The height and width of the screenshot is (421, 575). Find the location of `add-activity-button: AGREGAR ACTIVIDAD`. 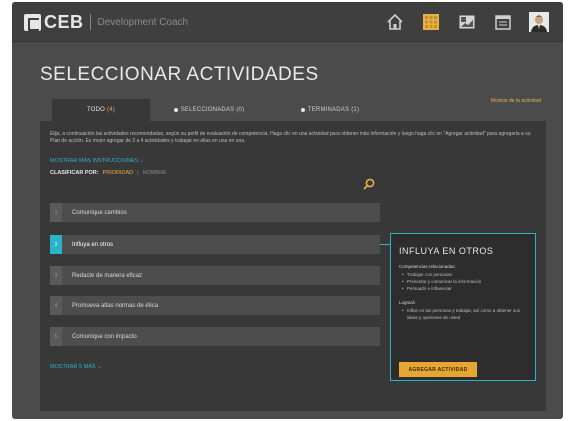

add-activity-button: AGREGAR ACTIVIDAD is located at coordinates (438, 369).